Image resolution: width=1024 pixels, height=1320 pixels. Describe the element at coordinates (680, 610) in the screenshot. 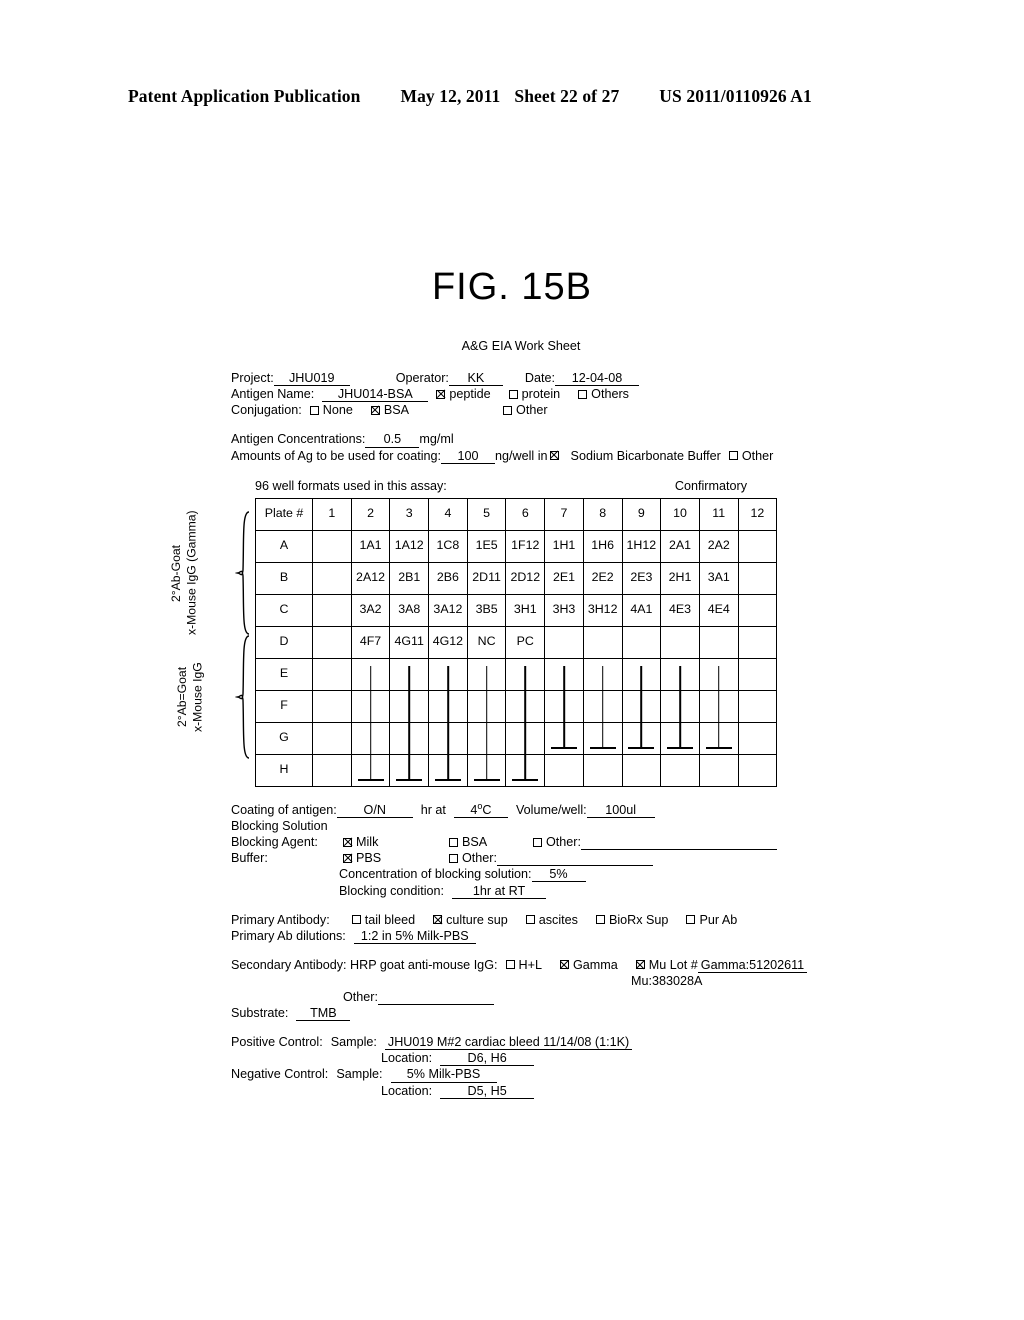

I see `plate-cell: 4E3` at that location.